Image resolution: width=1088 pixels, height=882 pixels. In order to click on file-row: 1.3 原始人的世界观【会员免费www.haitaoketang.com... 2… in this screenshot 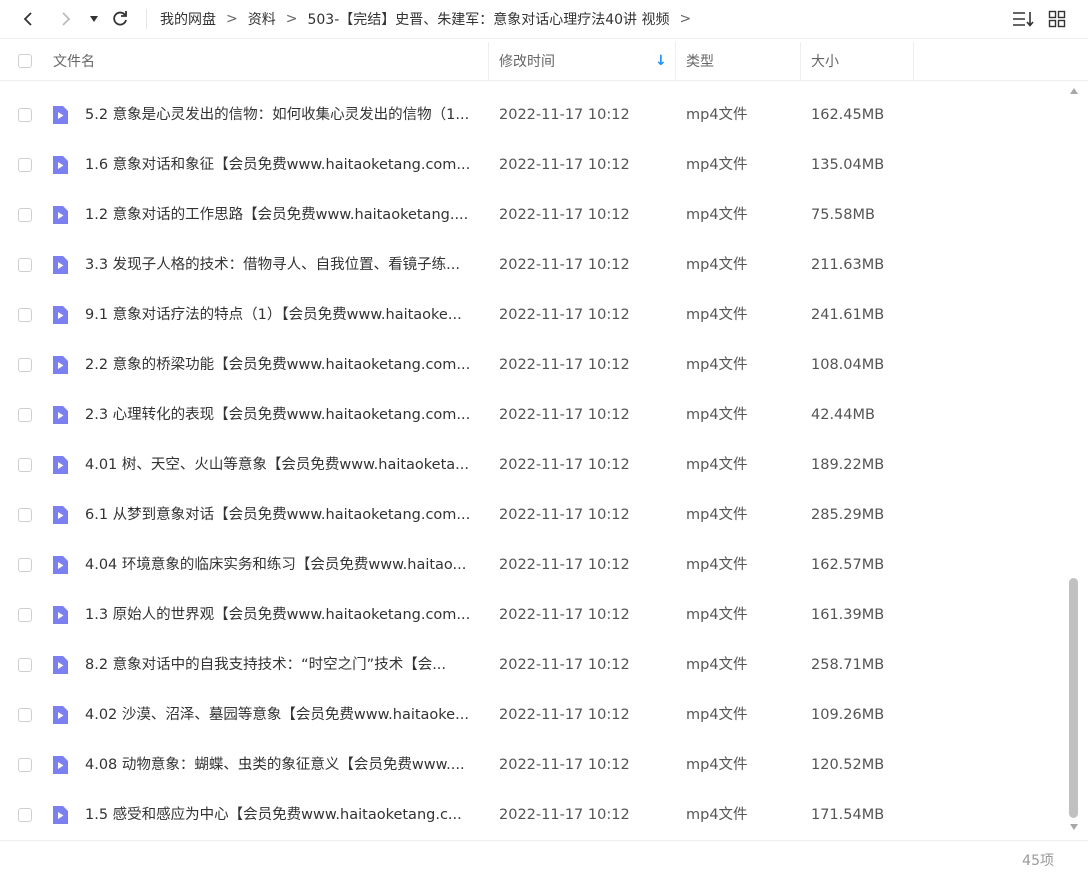, I will do `click(533, 615)`.